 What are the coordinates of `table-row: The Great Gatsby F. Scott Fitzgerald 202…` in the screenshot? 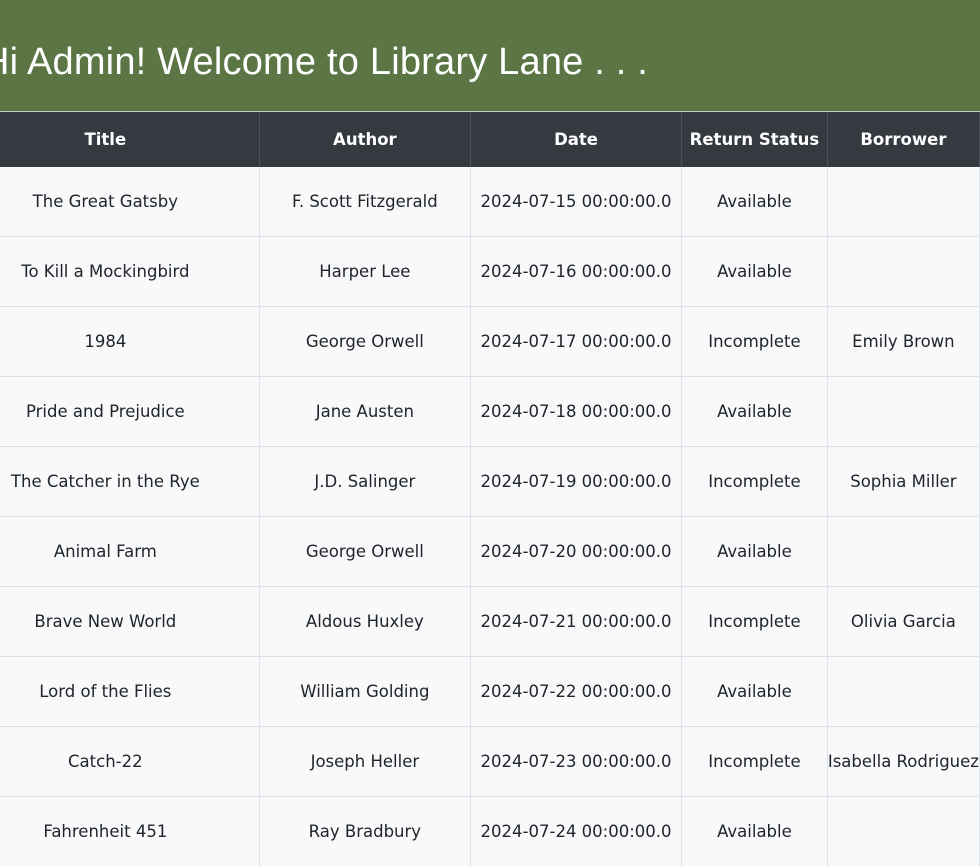 It's located at (490, 202).